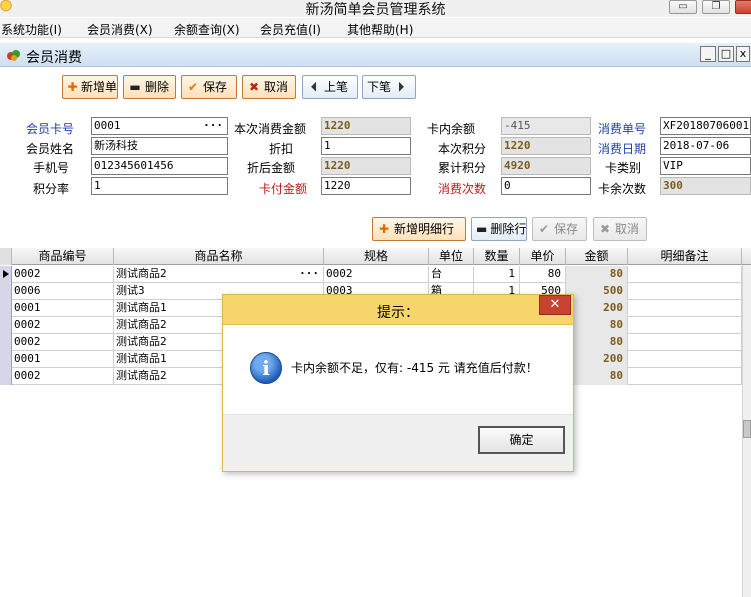 The width and height of the screenshot is (751, 597). Describe the element at coordinates (685, 256) in the screenshot. I see `column-header-note: 明细备注` at that location.